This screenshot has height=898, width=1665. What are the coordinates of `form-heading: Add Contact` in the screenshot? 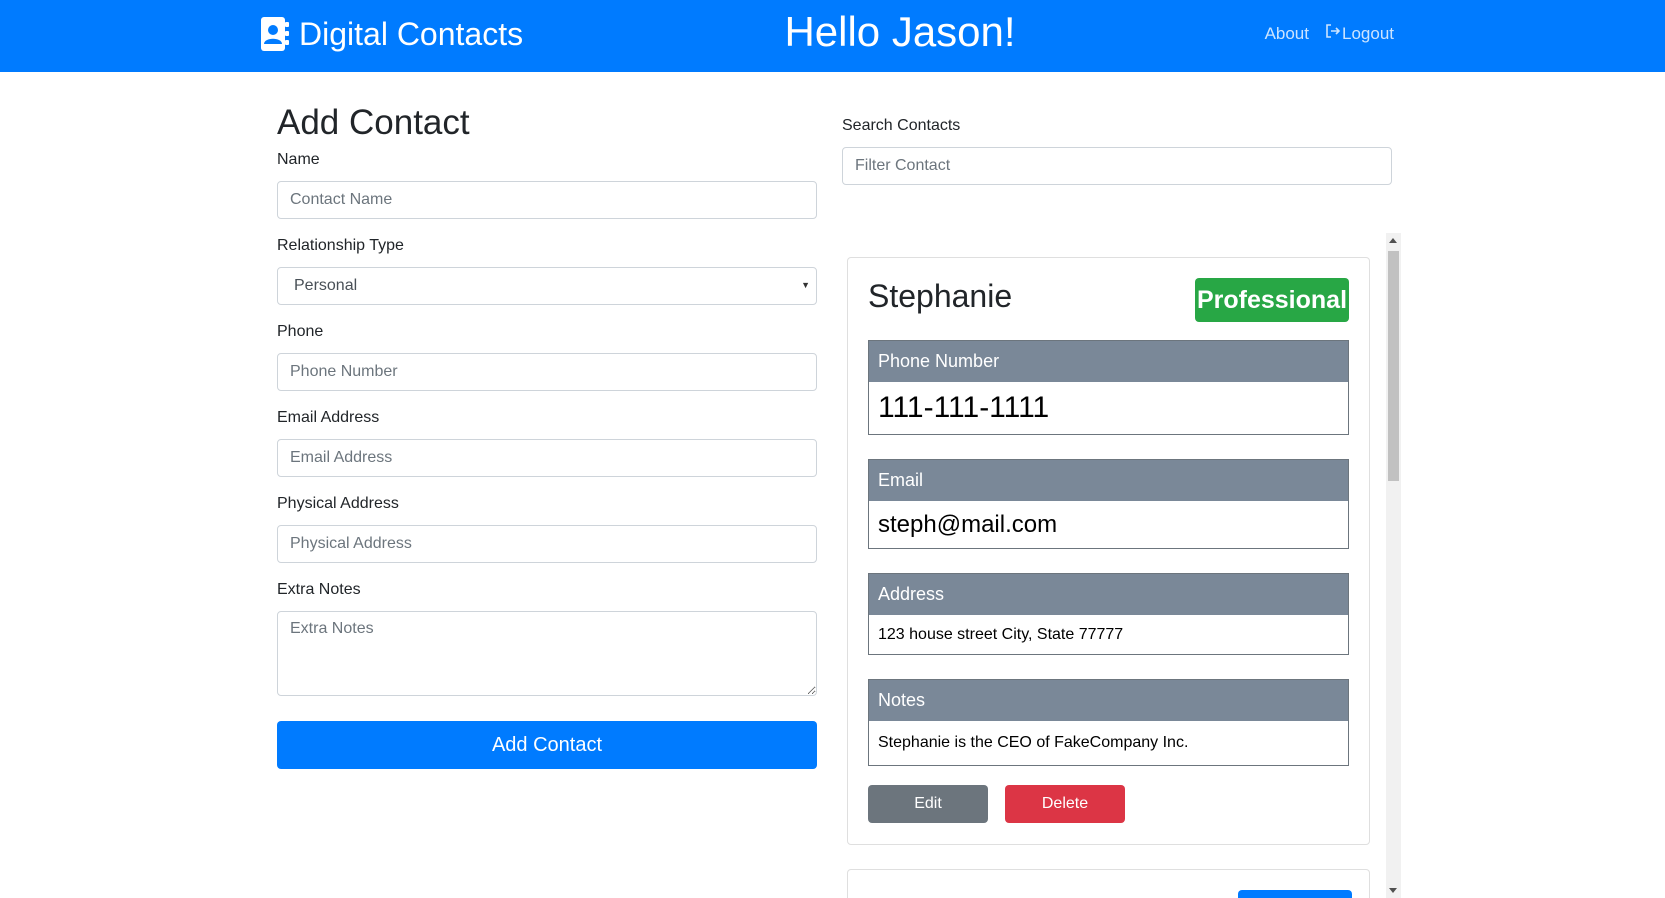 It's located at (373, 122).